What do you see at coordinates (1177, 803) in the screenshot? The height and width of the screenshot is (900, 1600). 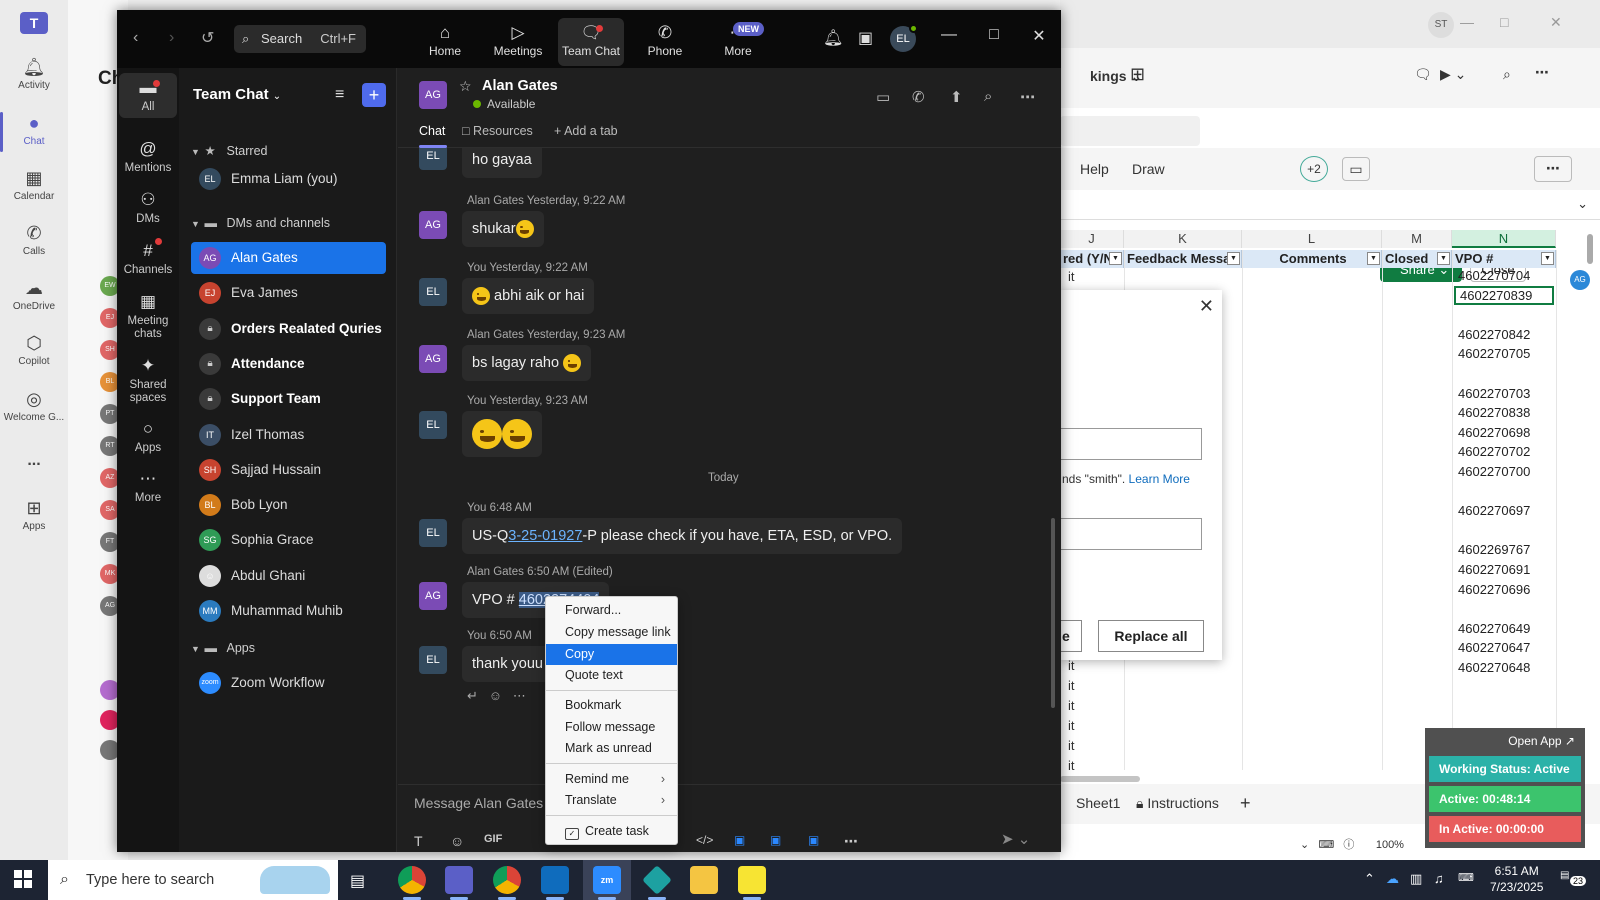 I see `sheet-tab-instructions: 🔒︎ Instructions` at bounding box center [1177, 803].